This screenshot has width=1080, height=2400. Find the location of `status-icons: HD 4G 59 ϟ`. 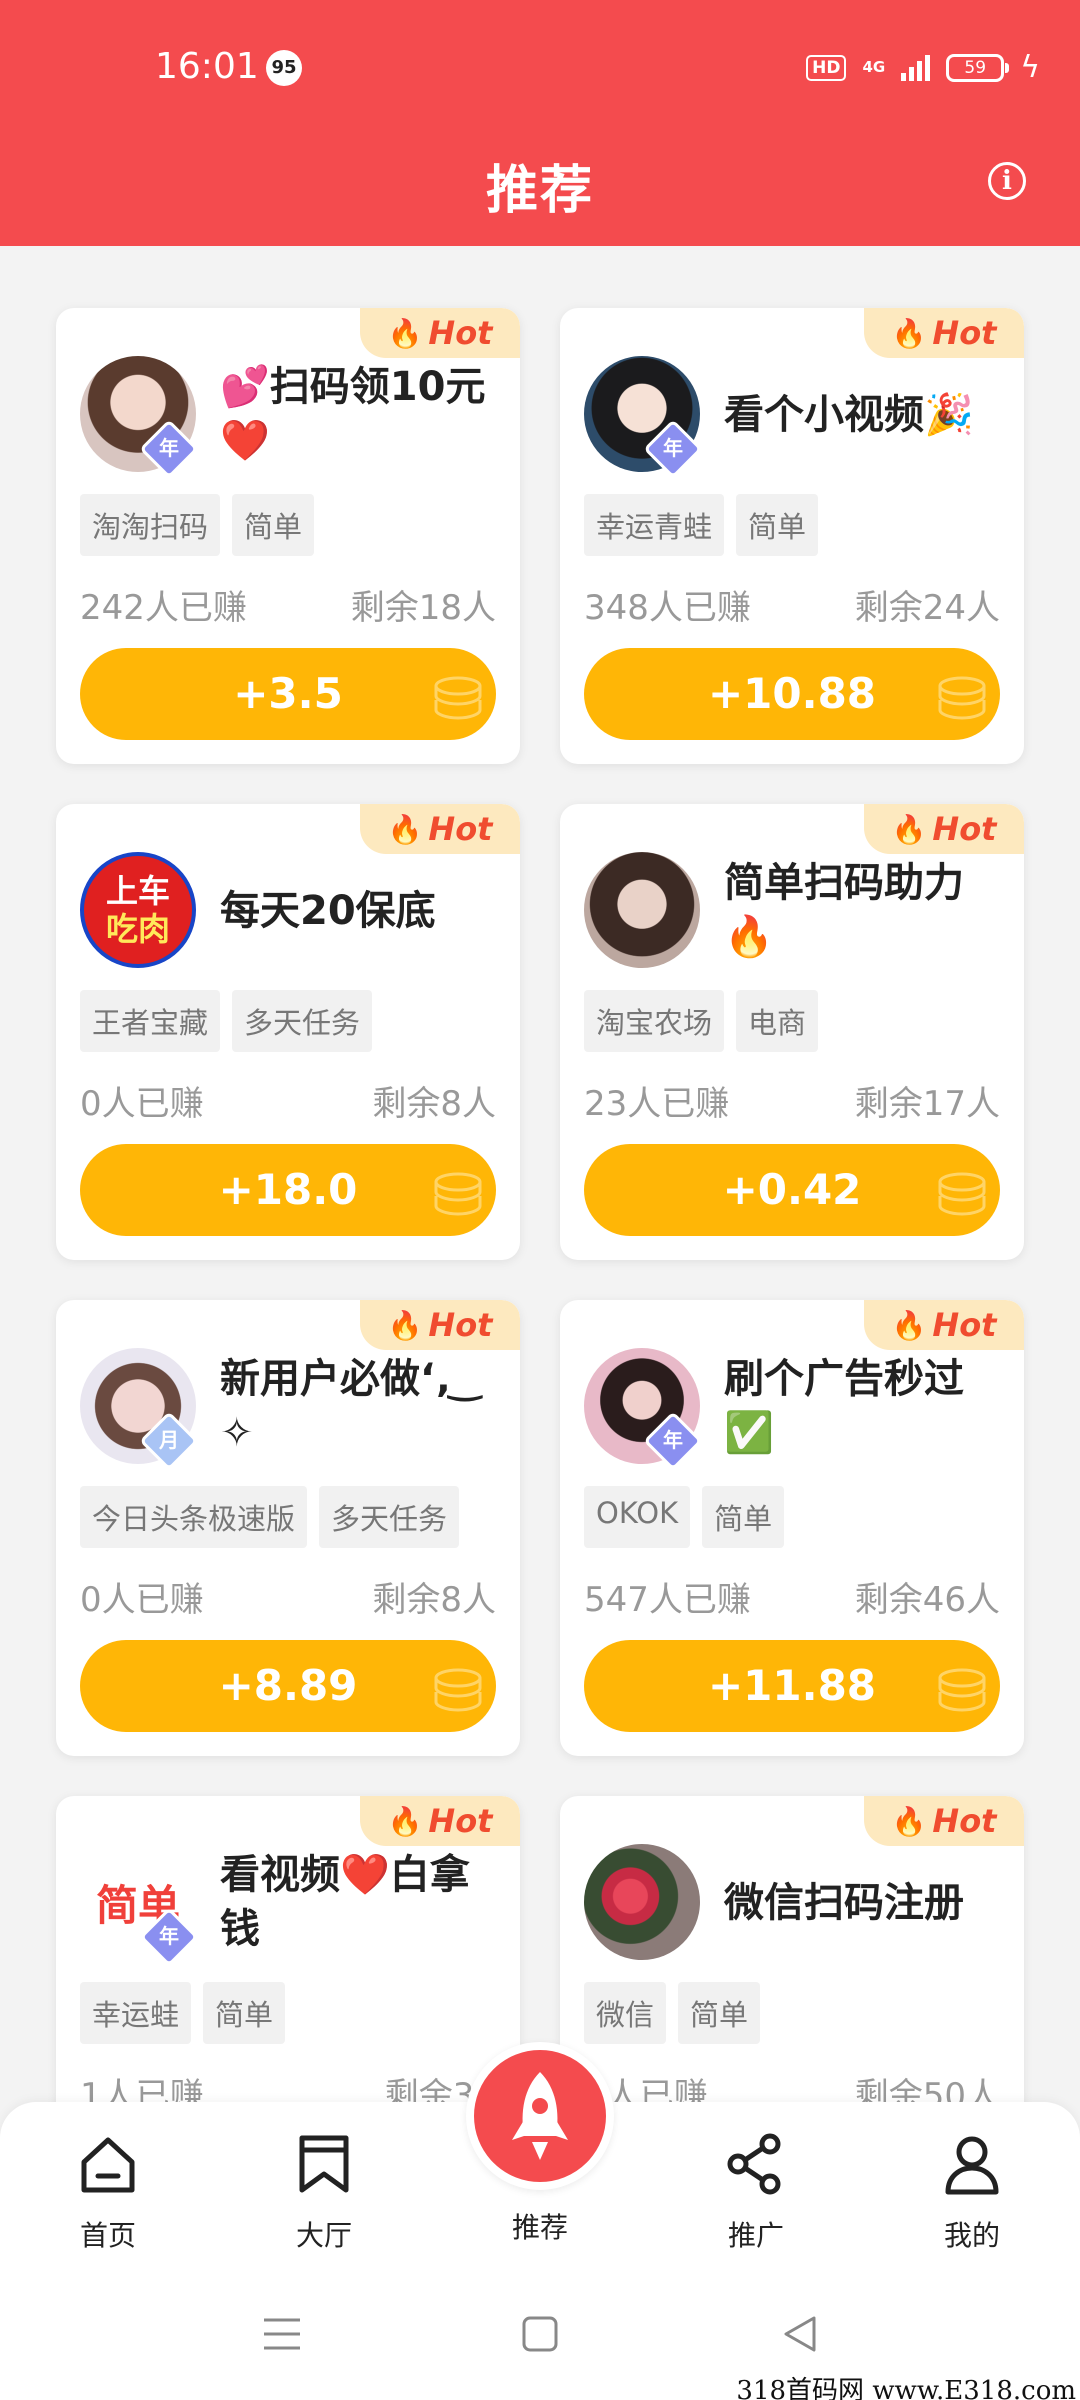

status-icons: HD 4G 59 ϟ is located at coordinates (923, 67).